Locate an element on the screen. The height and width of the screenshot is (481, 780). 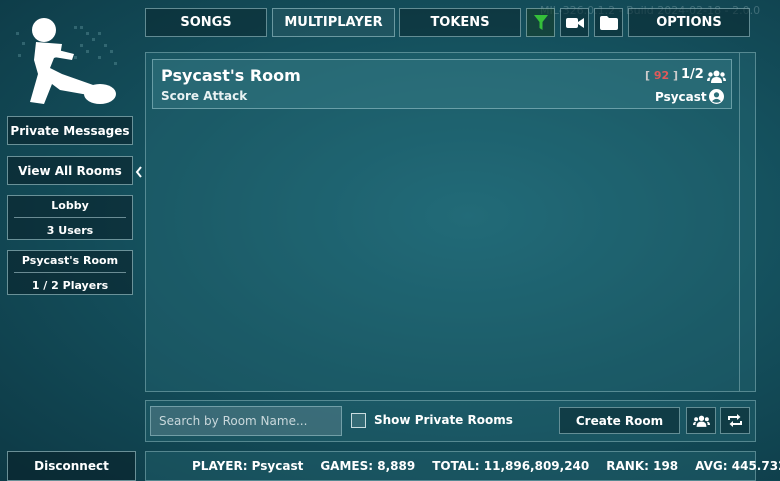
current-room-title: Psycast's Room is located at coordinates (70, 260).